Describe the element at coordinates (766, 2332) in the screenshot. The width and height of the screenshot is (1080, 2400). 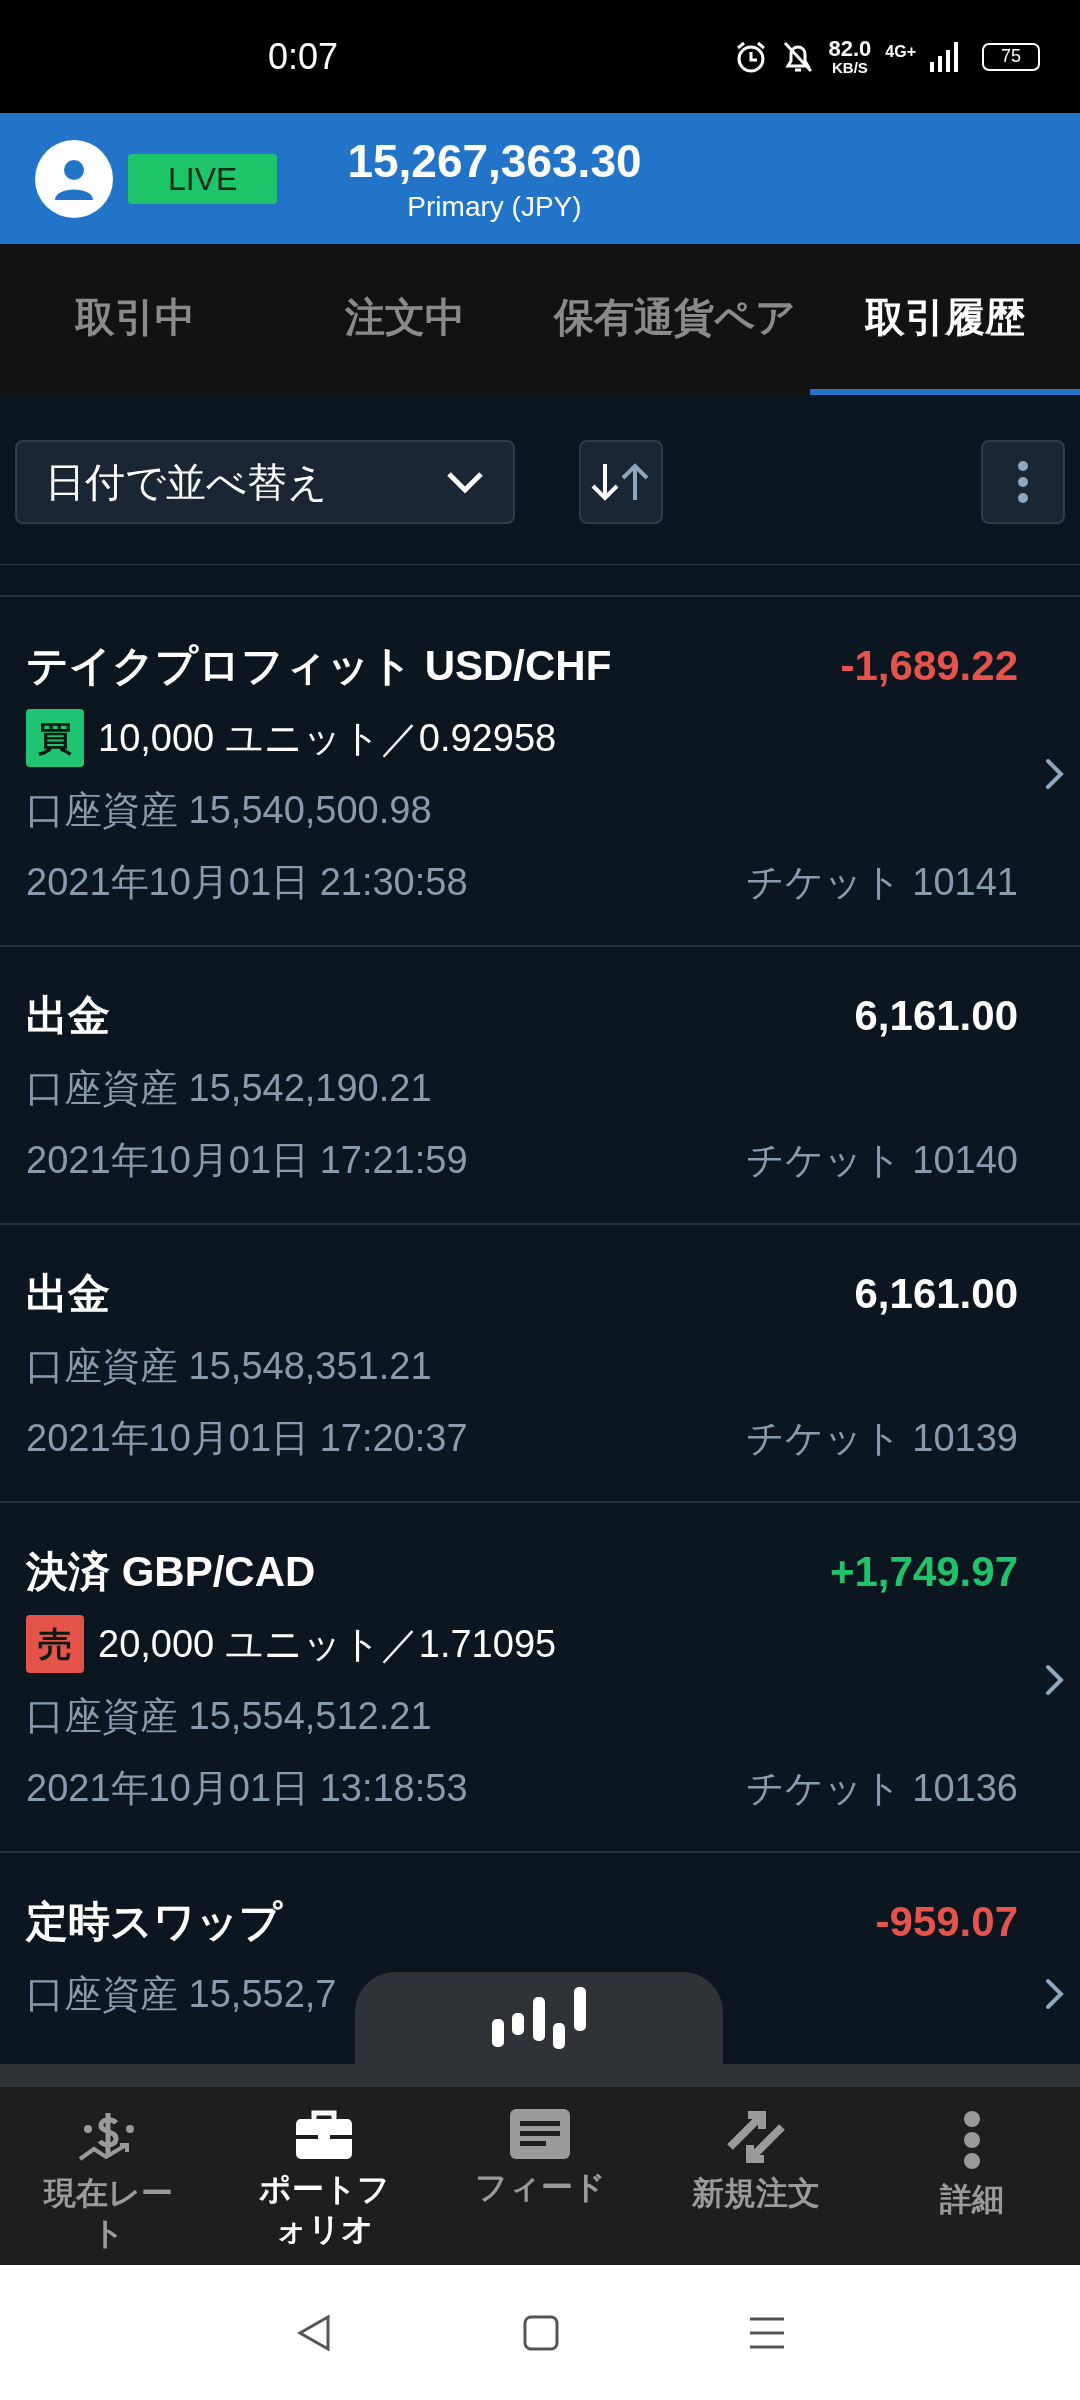
I see `menu-icon` at that location.